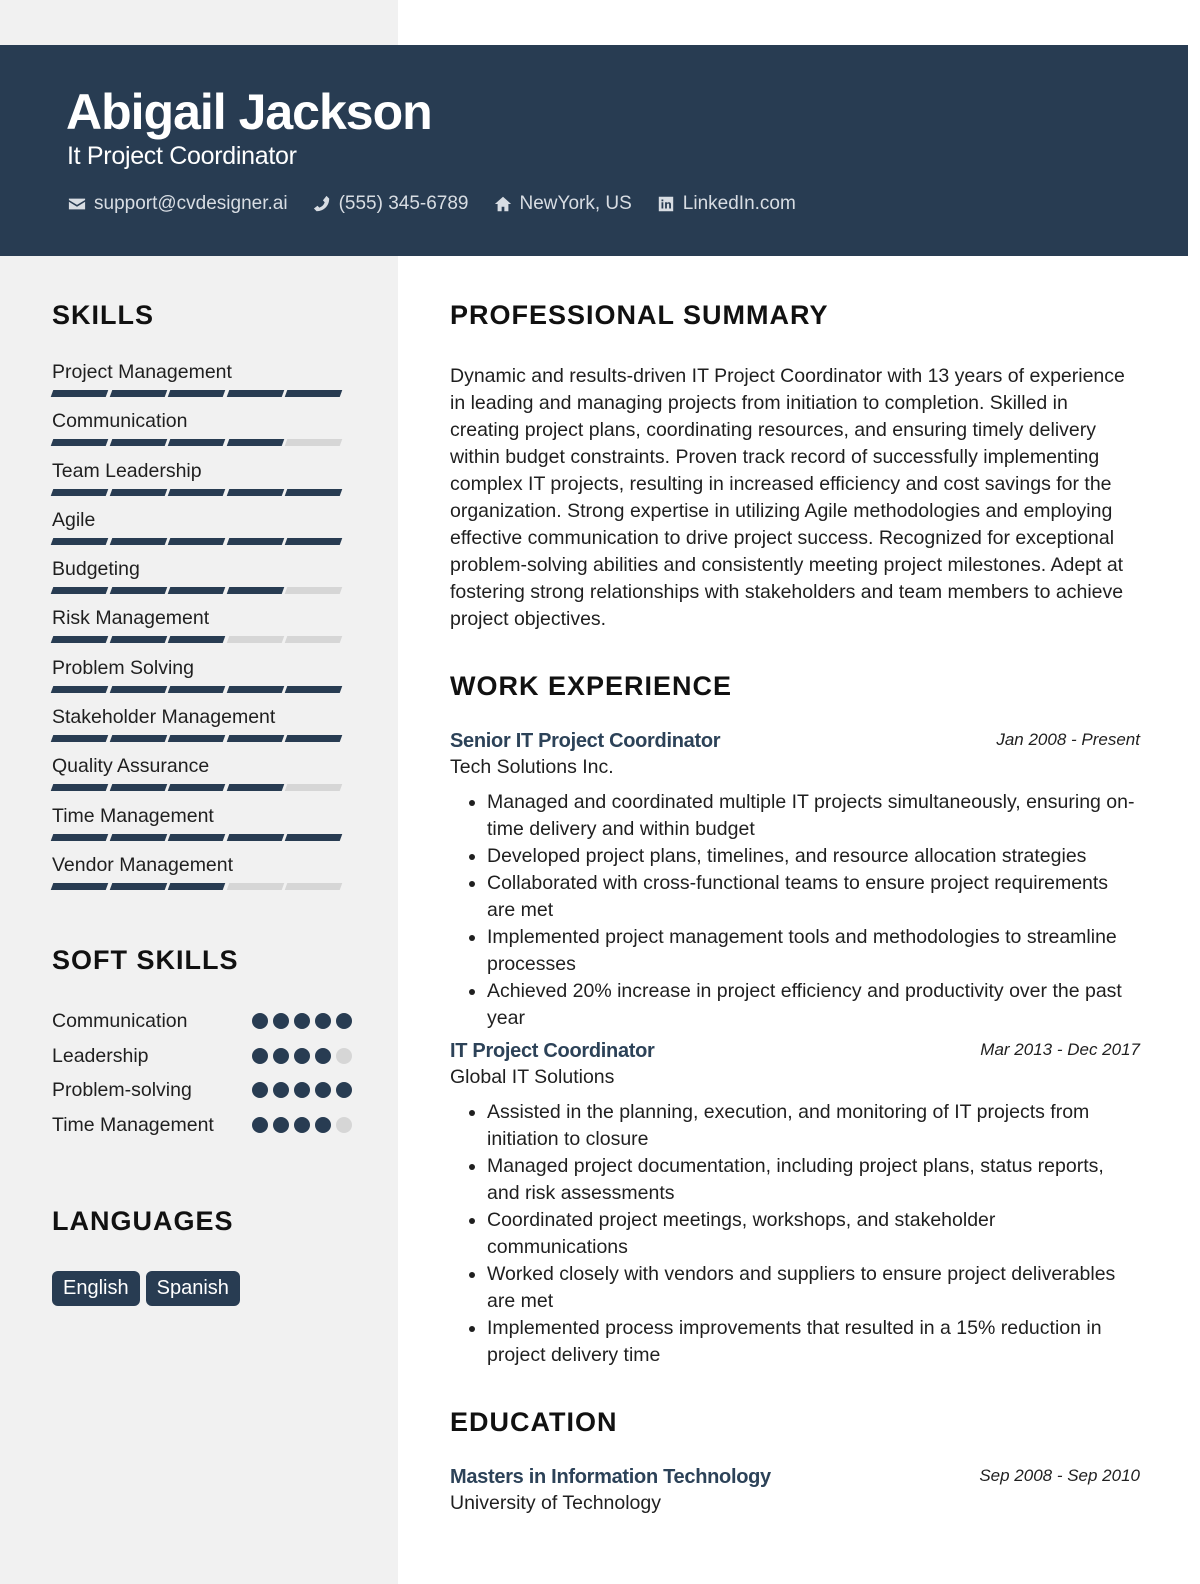 The image size is (1200, 1584). What do you see at coordinates (201, 385) in the screenshot?
I see `skill-item: Project Management` at bounding box center [201, 385].